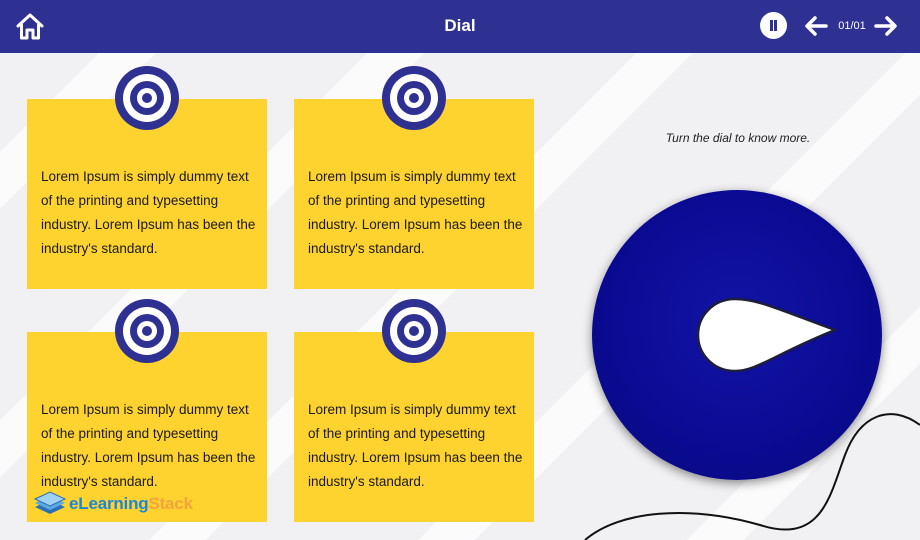 Image resolution: width=920 pixels, height=540 pixels. What do you see at coordinates (109, 503) in the screenshot?
I see `logo-text-part1: eLearning` at bounding box center [109, 503].